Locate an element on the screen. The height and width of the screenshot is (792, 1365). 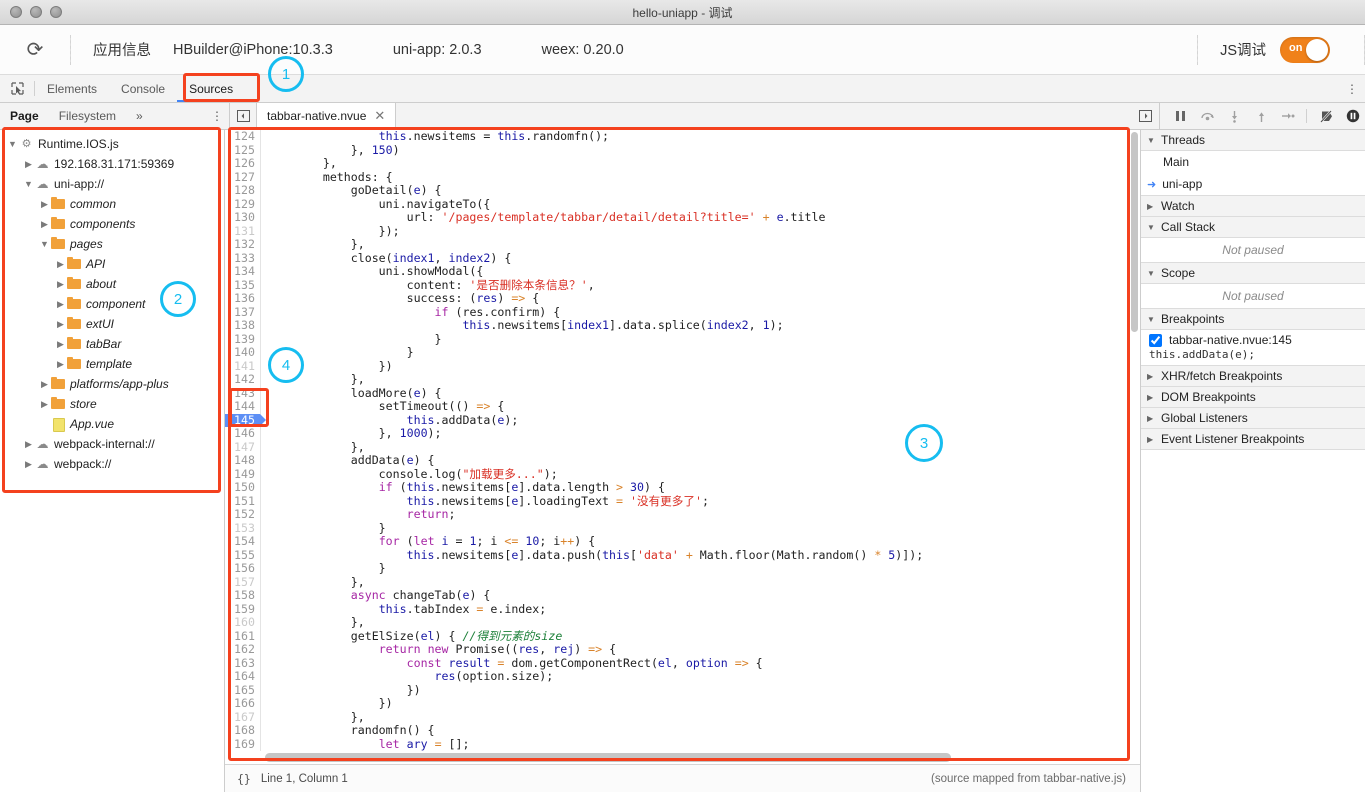
line-number: 151 is located at coordinates (242, 501).